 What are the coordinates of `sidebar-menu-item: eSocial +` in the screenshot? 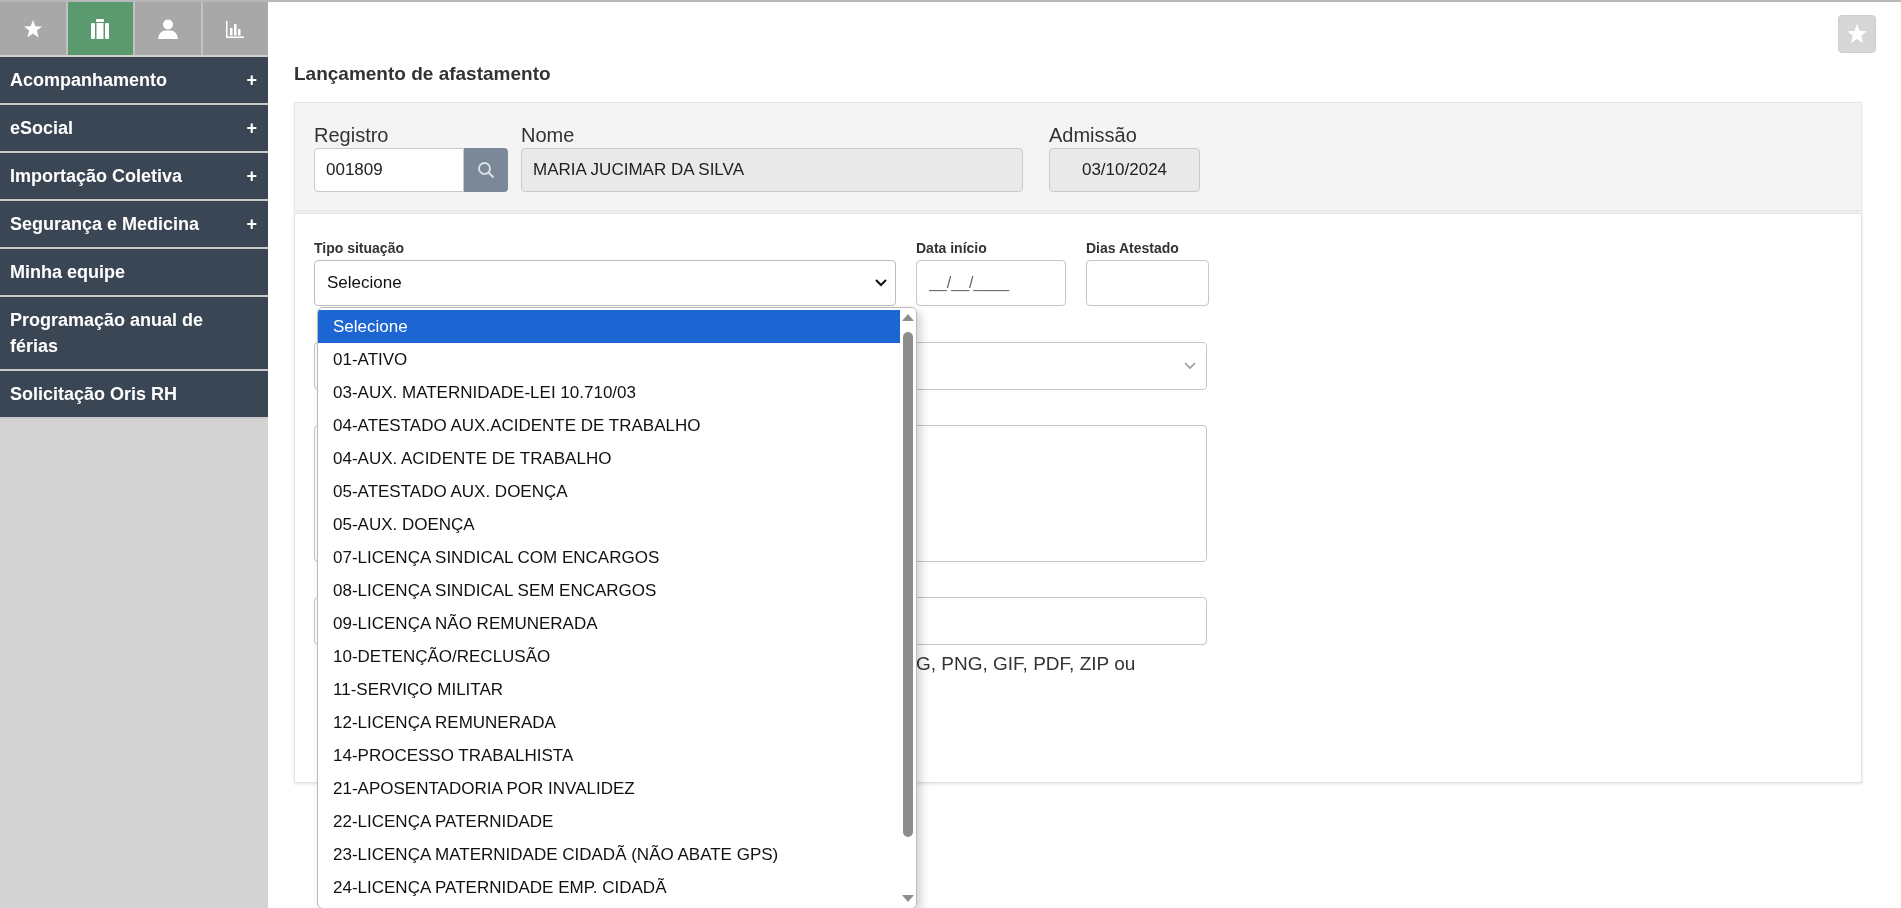 It's located at (134, 129).